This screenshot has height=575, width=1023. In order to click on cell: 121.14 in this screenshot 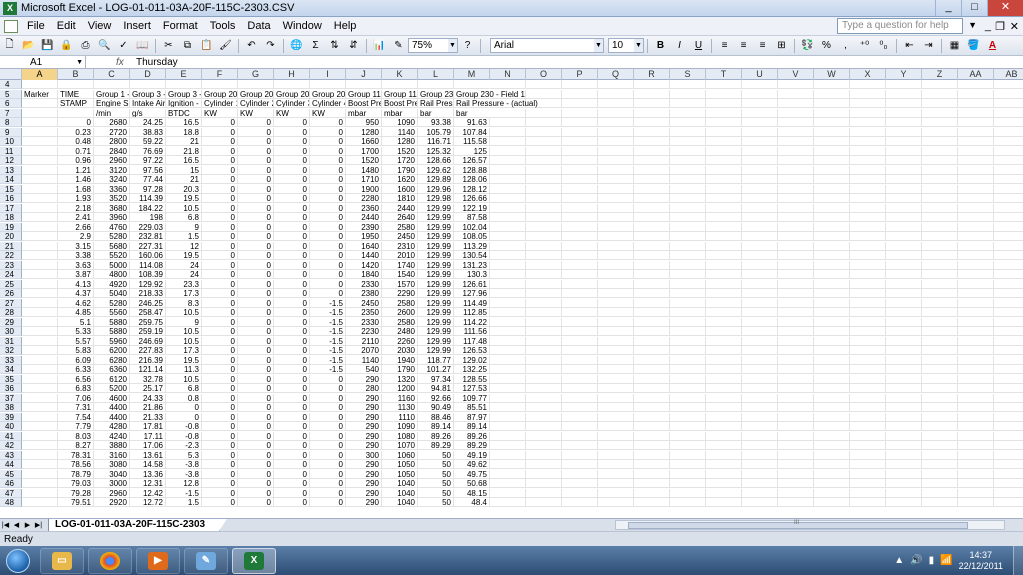, I will do `click(148, 369)`.